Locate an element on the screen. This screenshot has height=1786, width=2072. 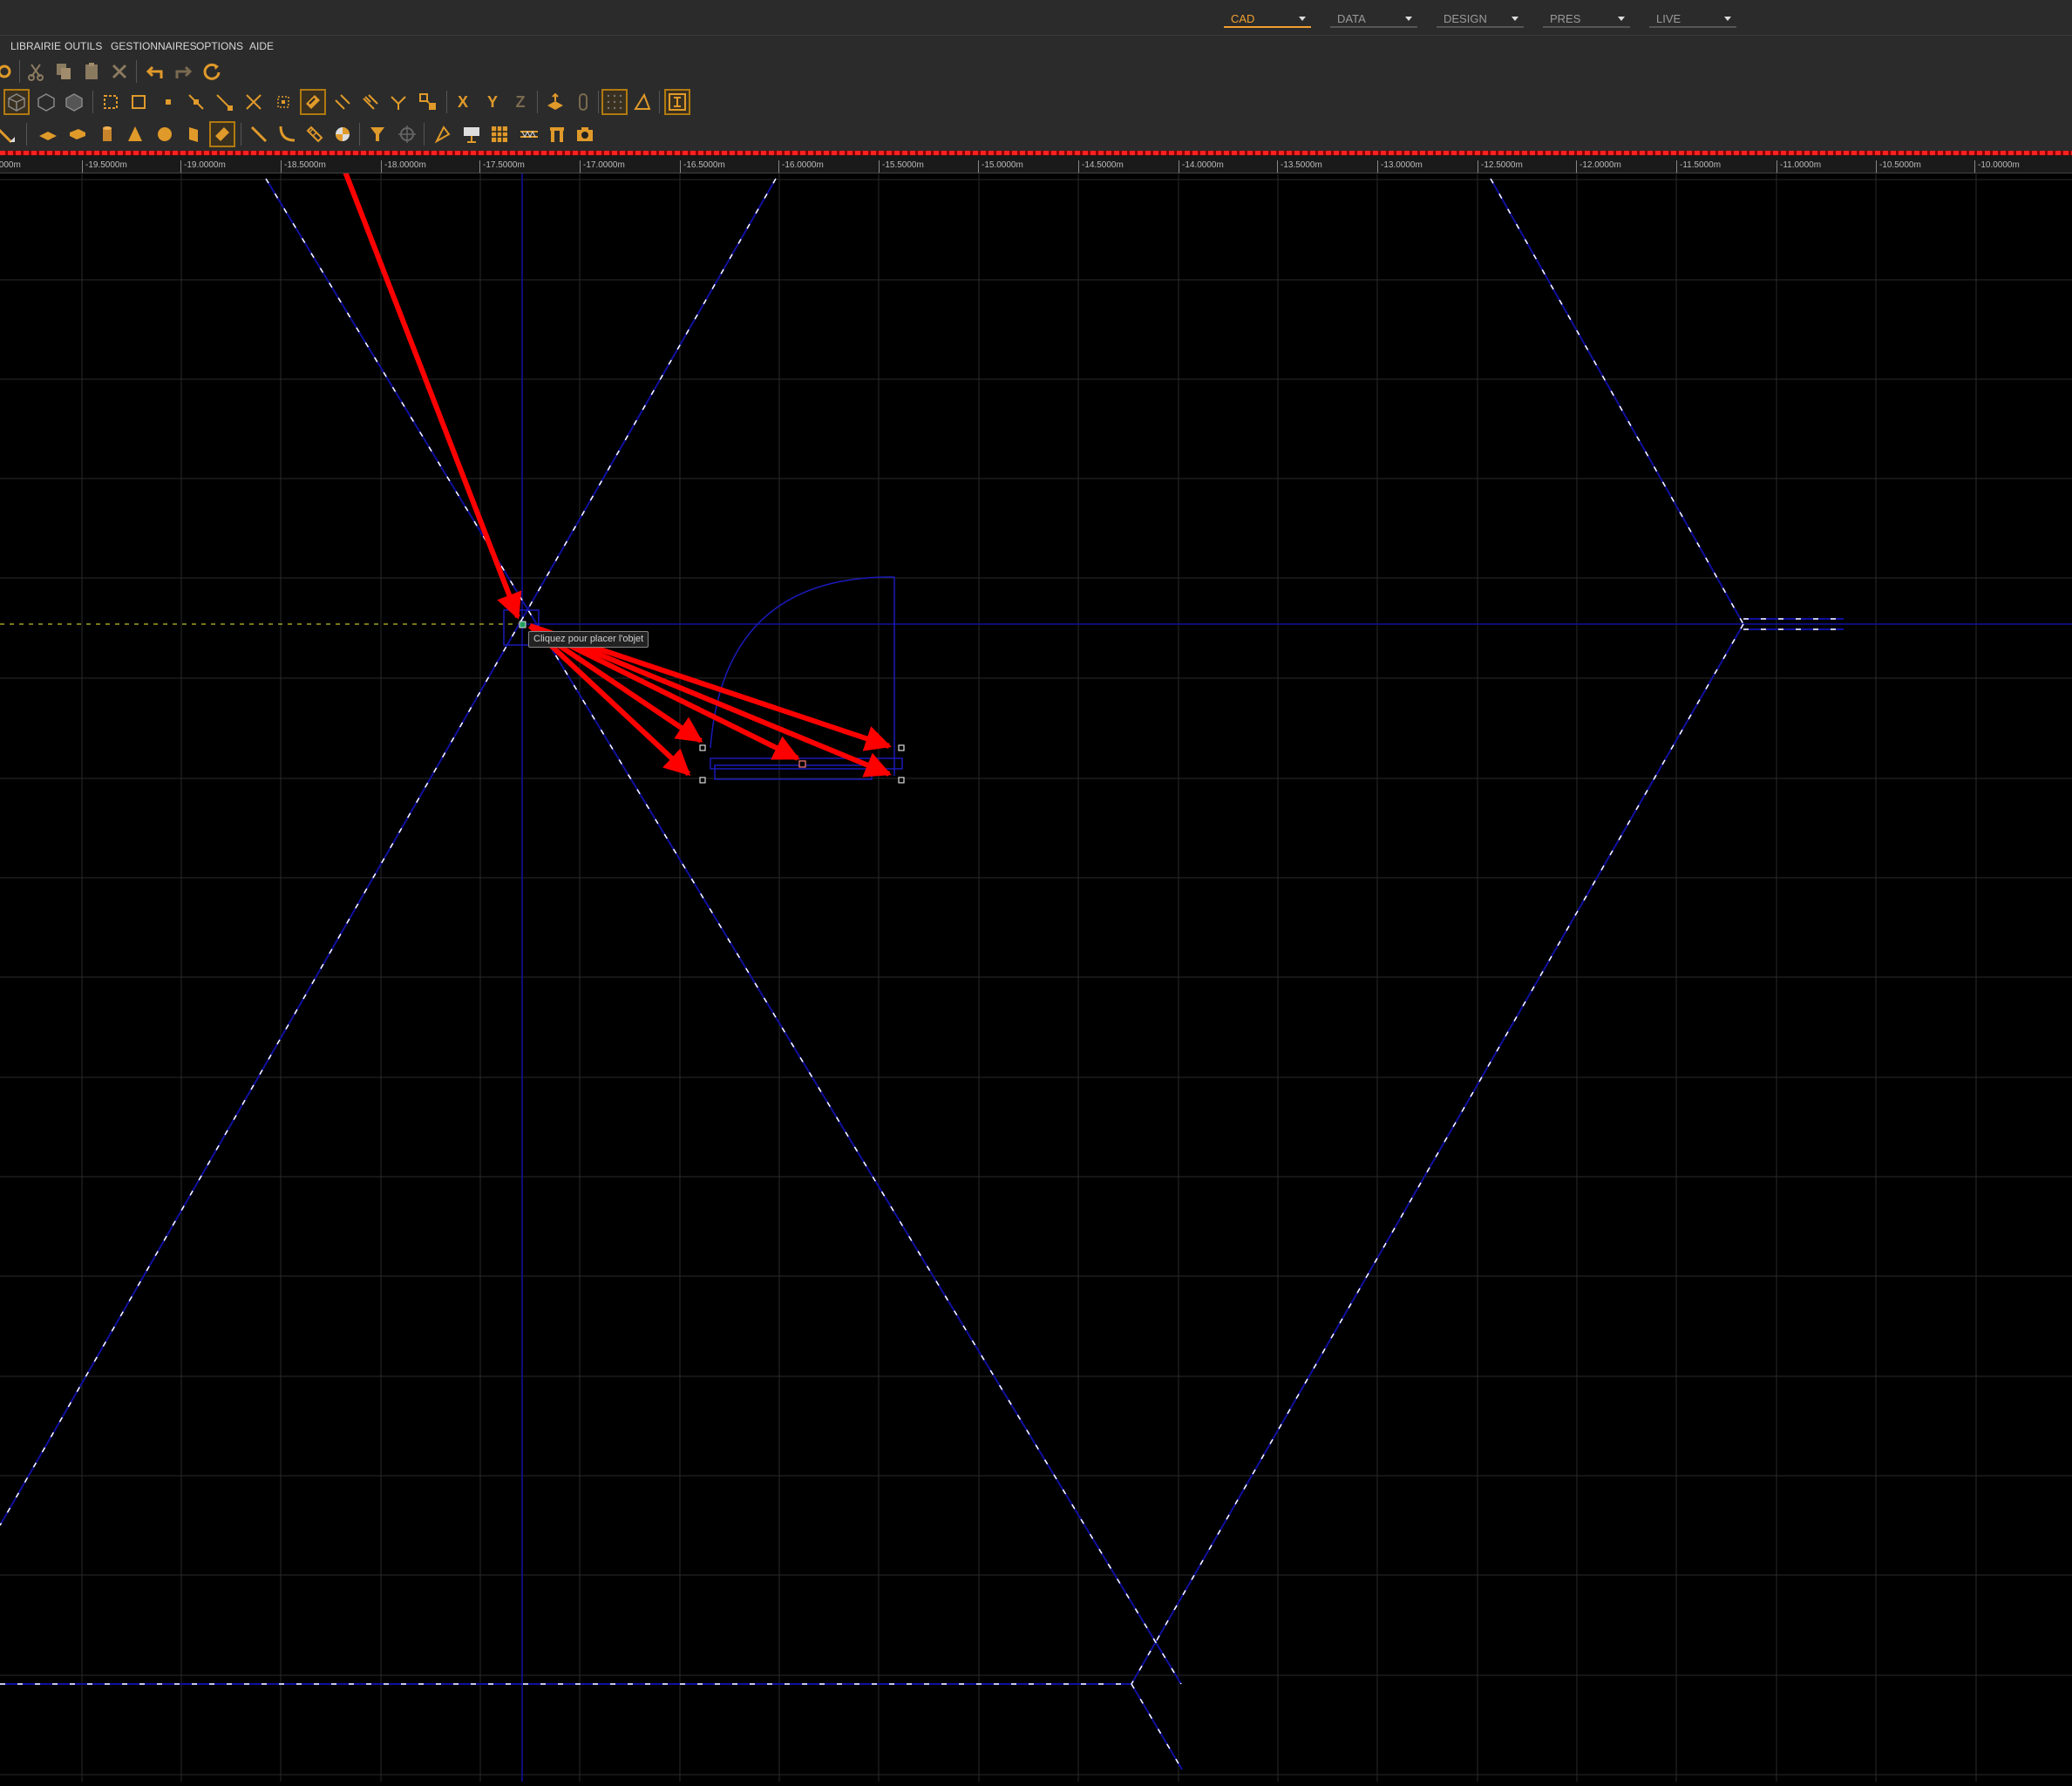
selection-handles is located at coordinates (802, 764).